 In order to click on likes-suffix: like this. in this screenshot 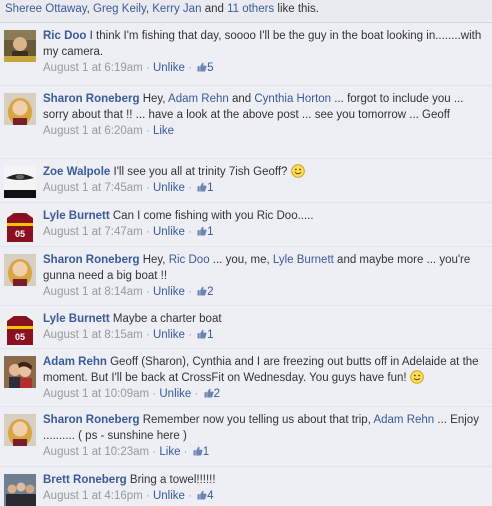, I will do `click(298, 9)`.